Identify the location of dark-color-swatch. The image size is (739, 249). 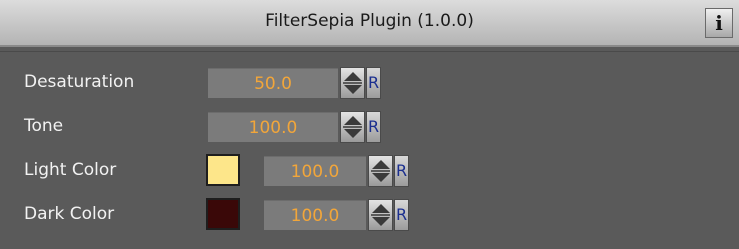
(223, 214).